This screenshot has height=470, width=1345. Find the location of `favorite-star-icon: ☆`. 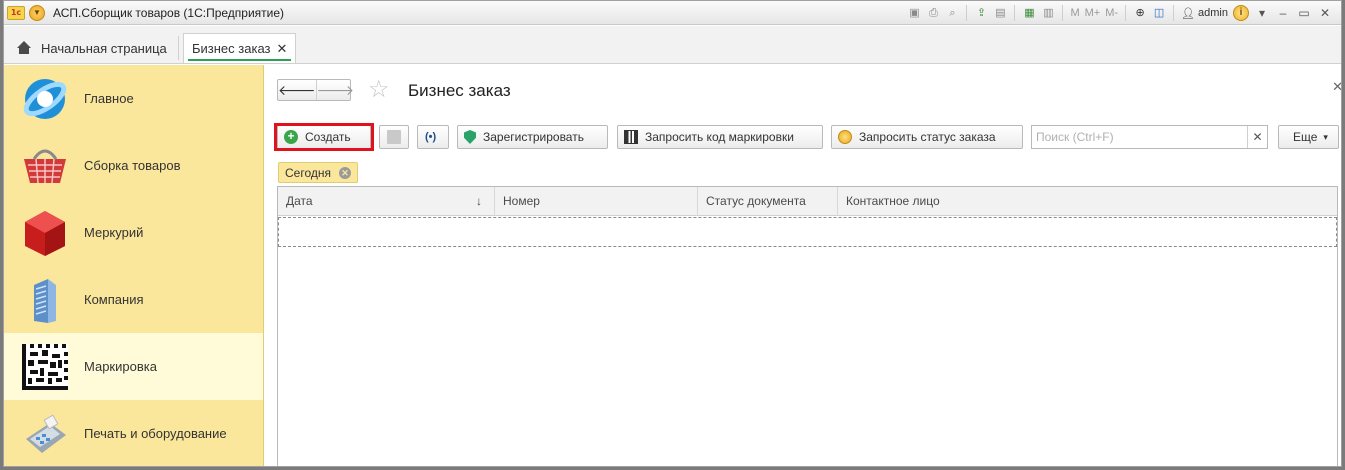

favorite-star-icon: ☆ is located at coordinates (379, 90).